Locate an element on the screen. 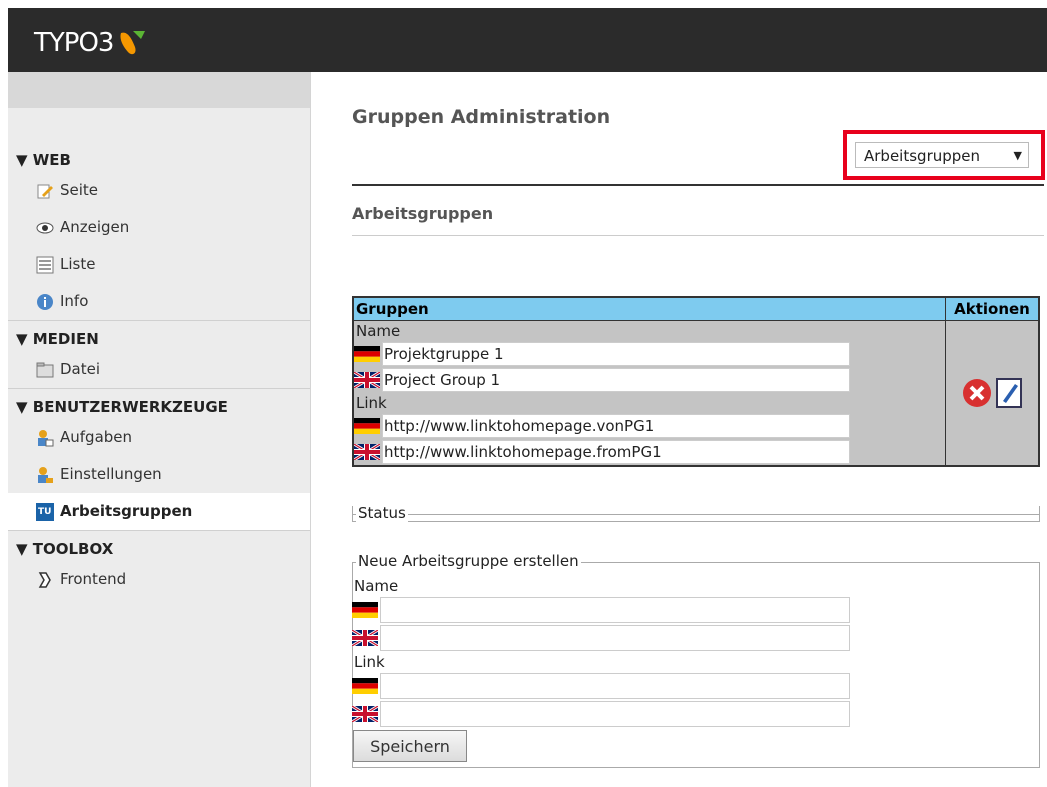 The height and width of the screenshot is (787, 1047). info-icon is located at coordinates (45, 301).